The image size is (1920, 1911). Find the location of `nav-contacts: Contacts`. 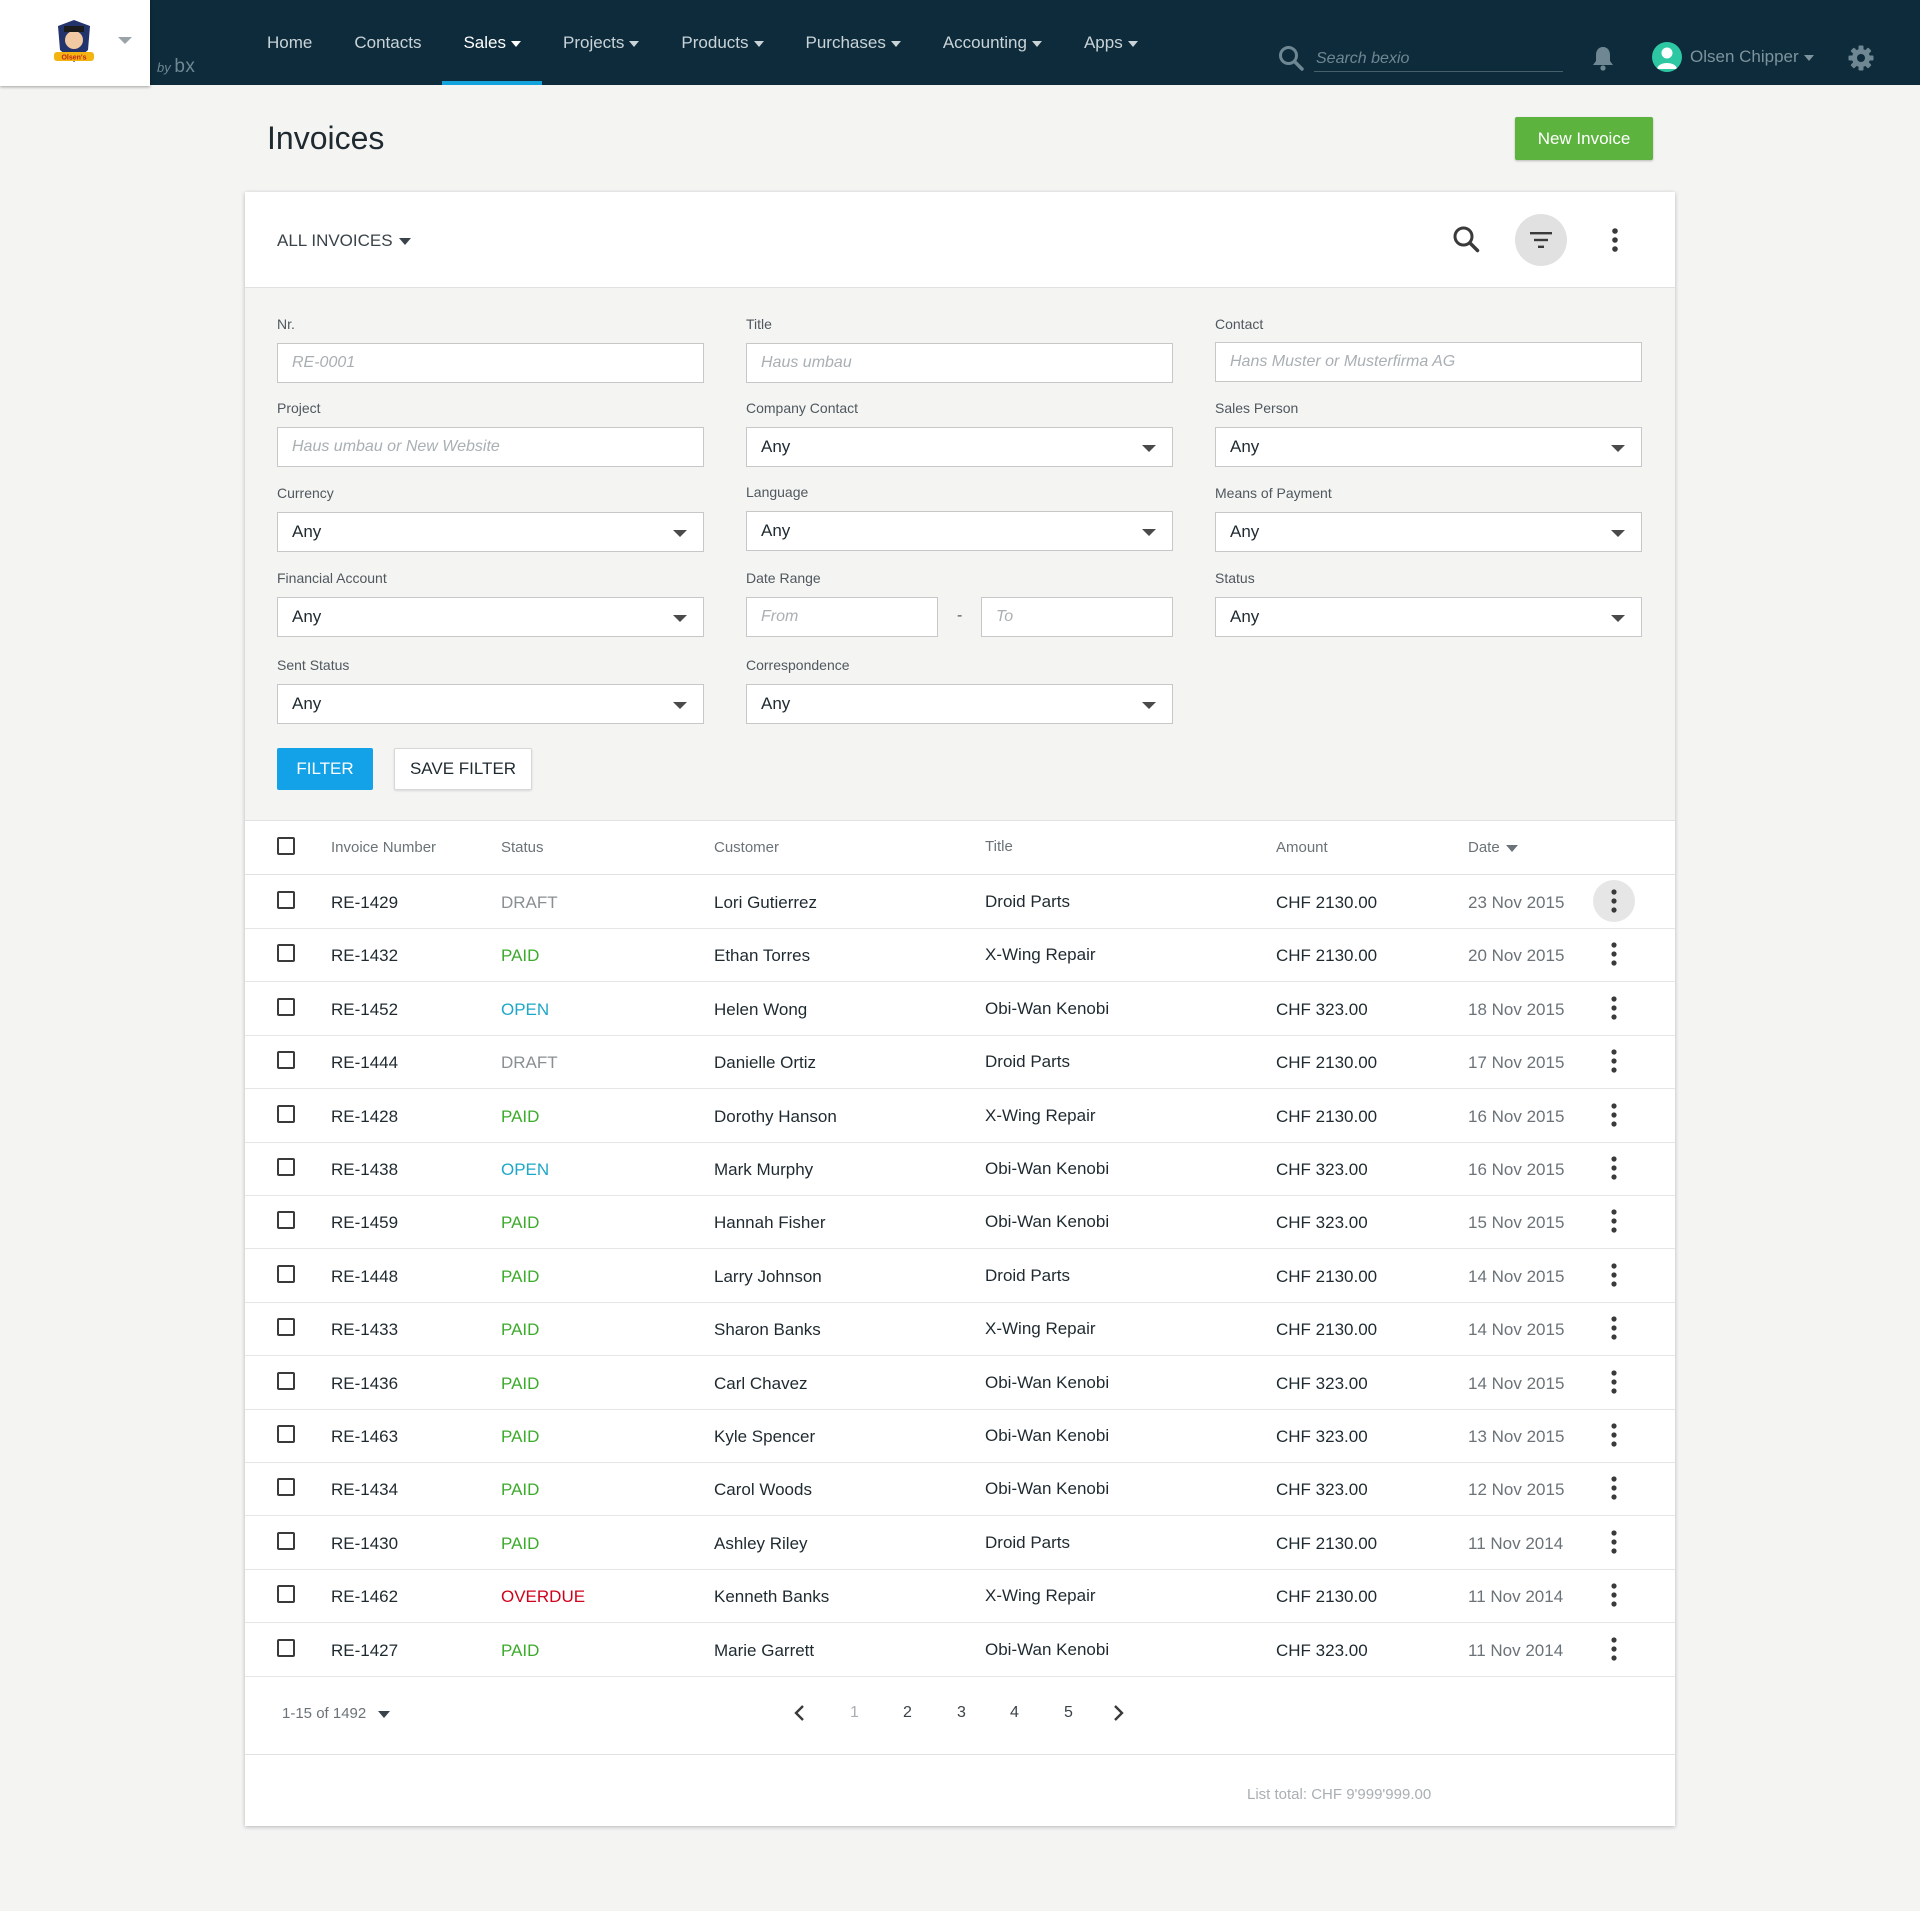

nav-contacts: Contacts is located at coordinates (387, 42).